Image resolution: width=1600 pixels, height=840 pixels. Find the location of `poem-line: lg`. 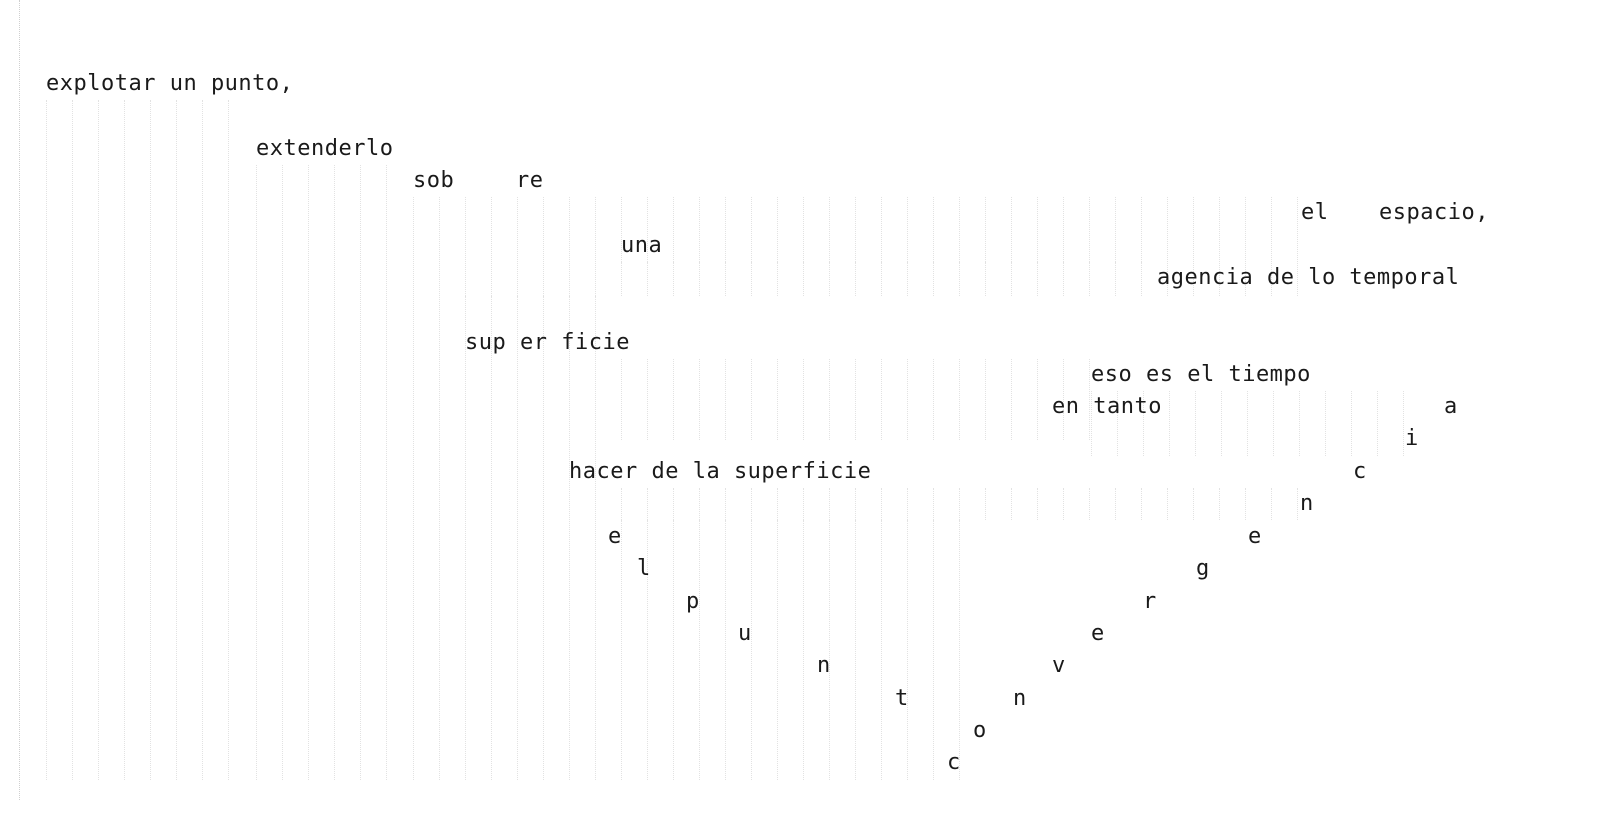

poem-line: lg is located at coordinates (800, 569).